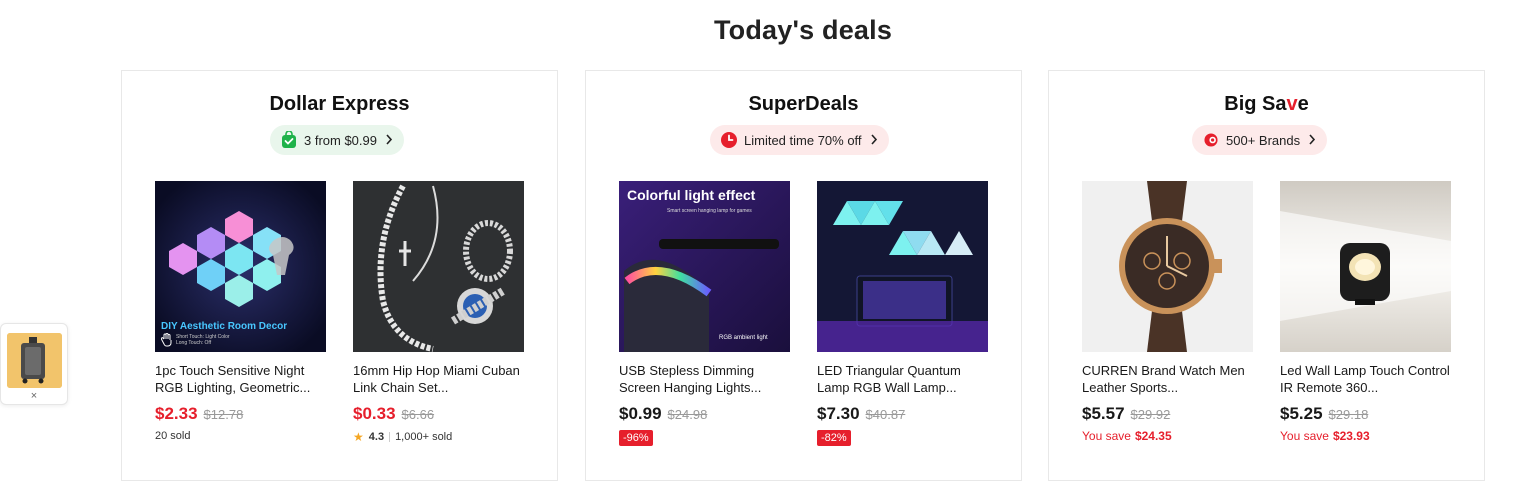 The image size is (1536, 503). I want to click on rating-value: 4.3, so click(376, 437).